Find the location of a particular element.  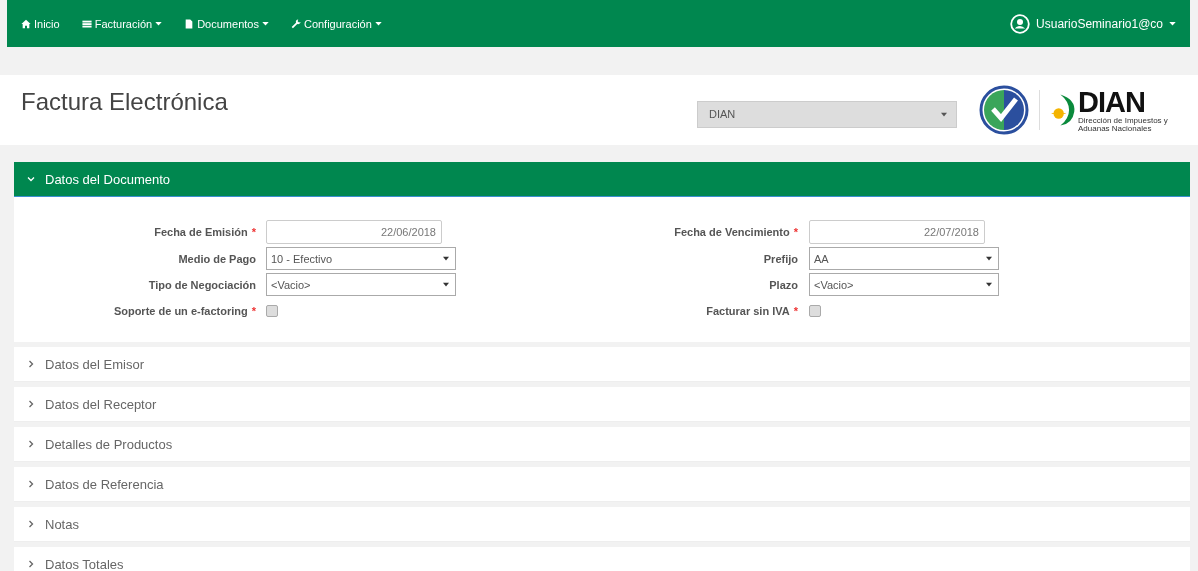

section-header: Datos del Documento is located at coordinates (602, 179).